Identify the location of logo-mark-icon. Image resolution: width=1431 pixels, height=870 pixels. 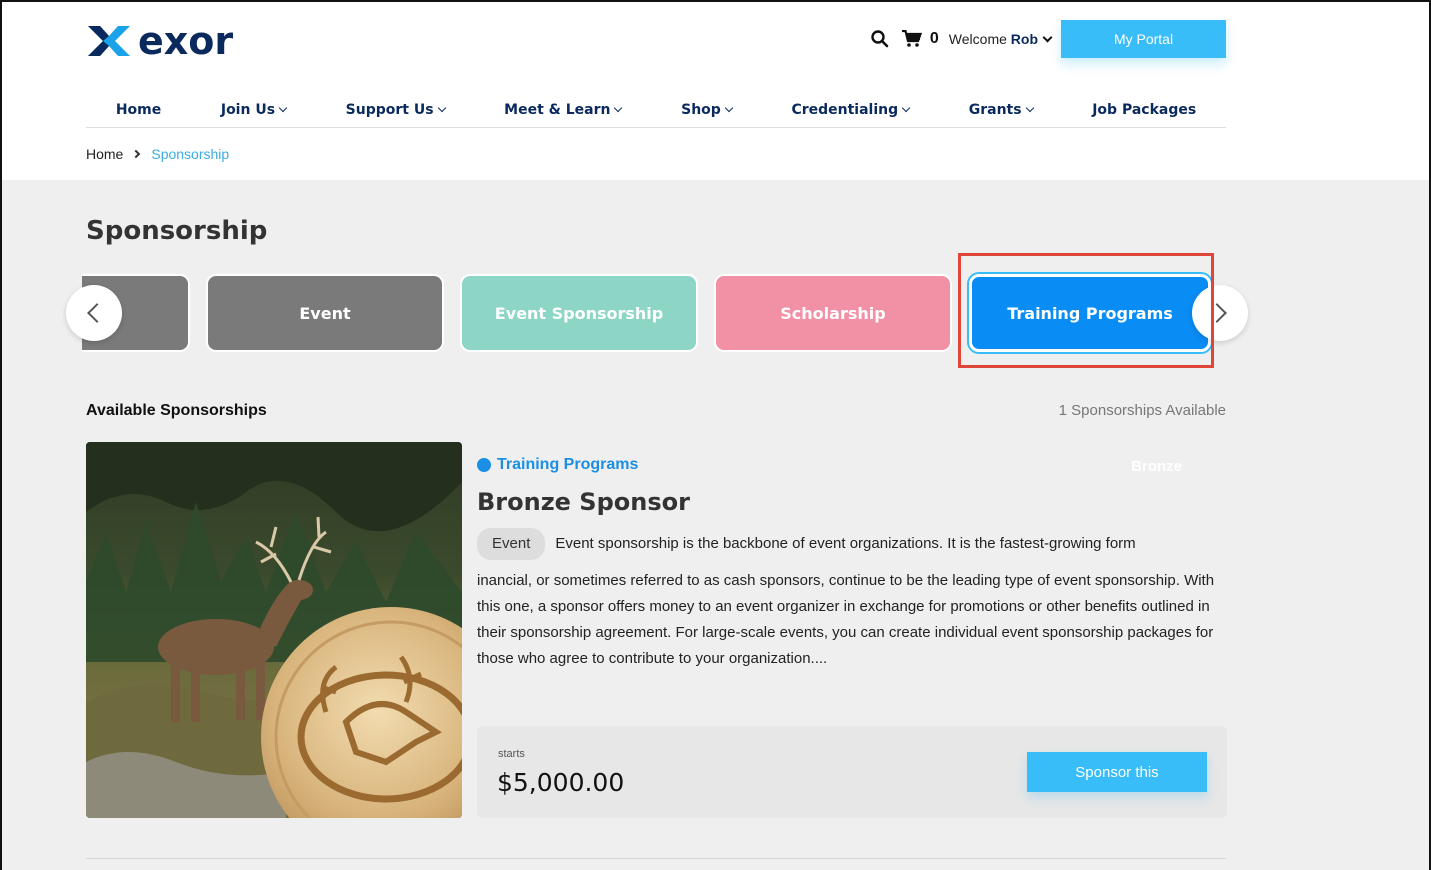
(109, 41).